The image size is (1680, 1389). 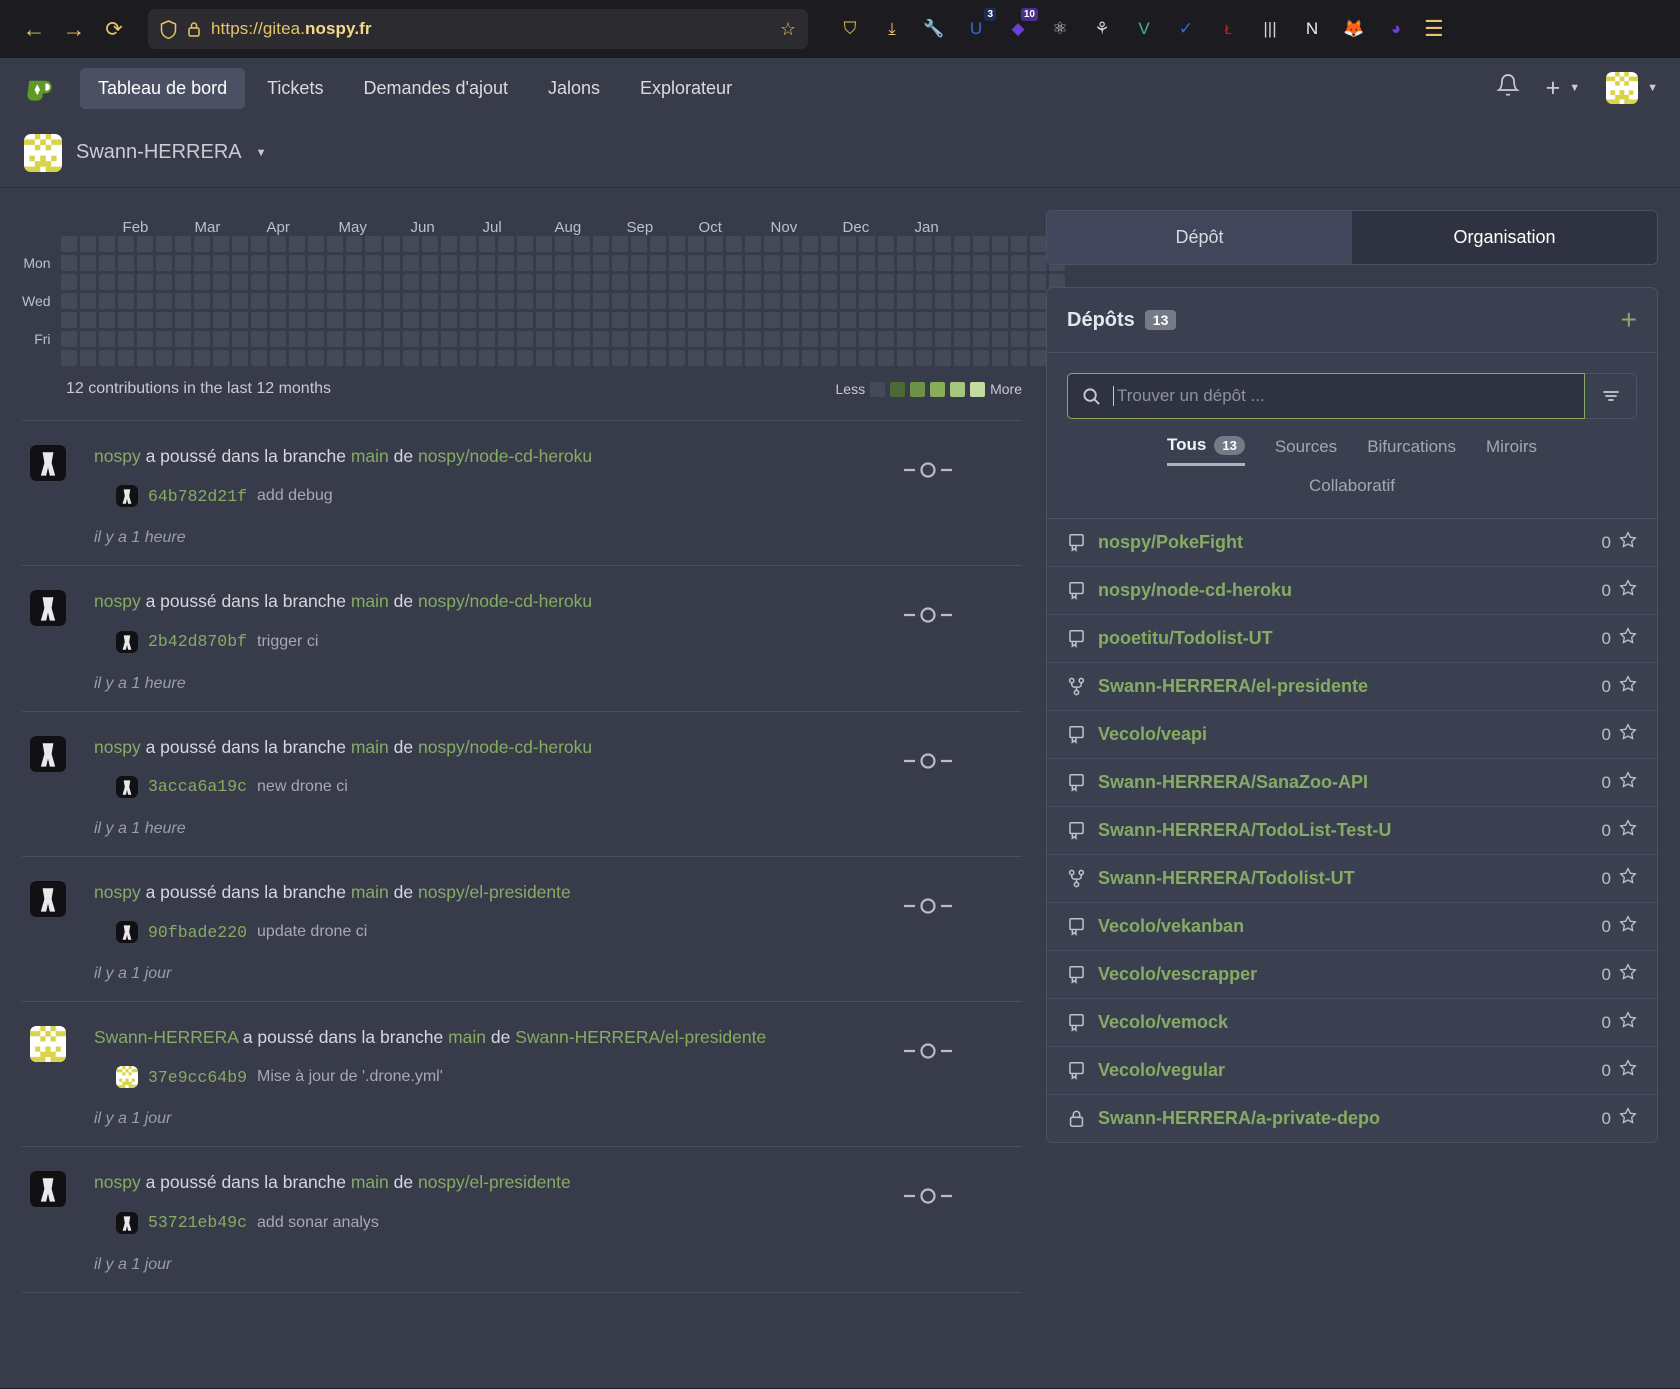 I want to click on repository-name: Swann-HERRERA/TodoList-Test-U, so click(x=1244, y=830).